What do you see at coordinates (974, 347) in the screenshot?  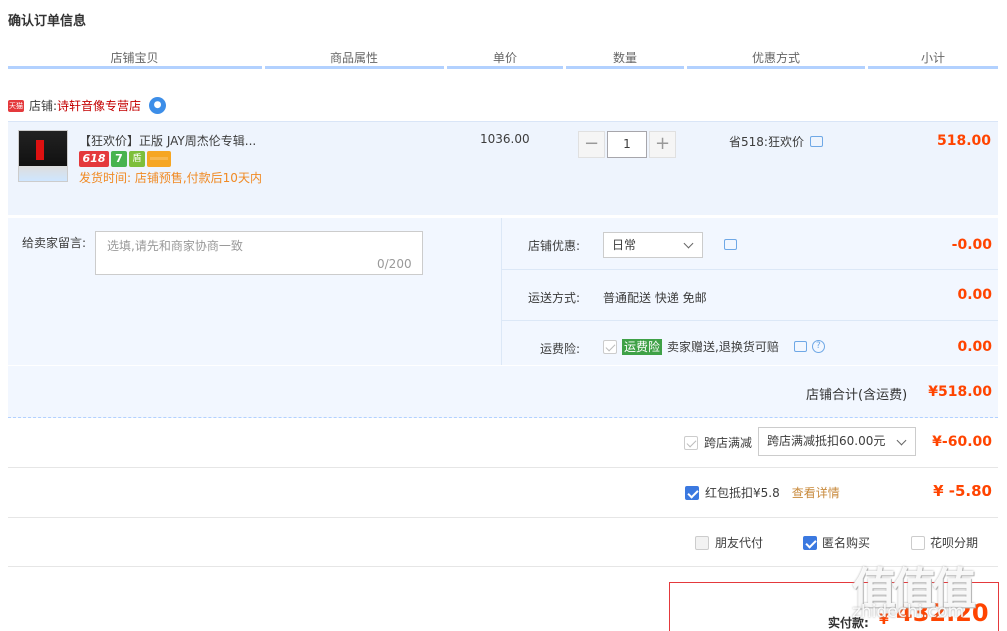 I see `insurance-amount: 0.00` at bounding box center [974, 347].